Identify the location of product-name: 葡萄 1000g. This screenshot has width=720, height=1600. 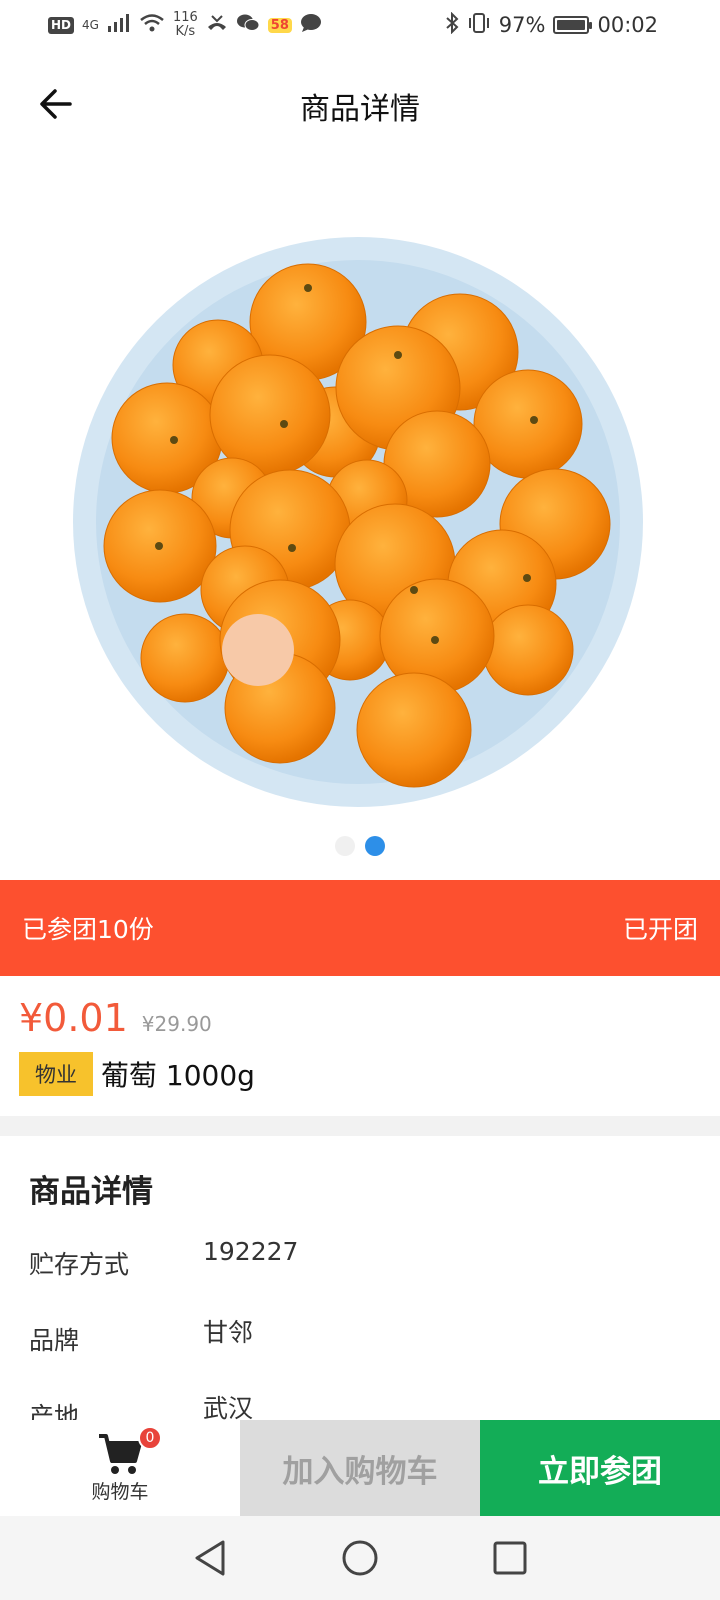
(178, 1075).